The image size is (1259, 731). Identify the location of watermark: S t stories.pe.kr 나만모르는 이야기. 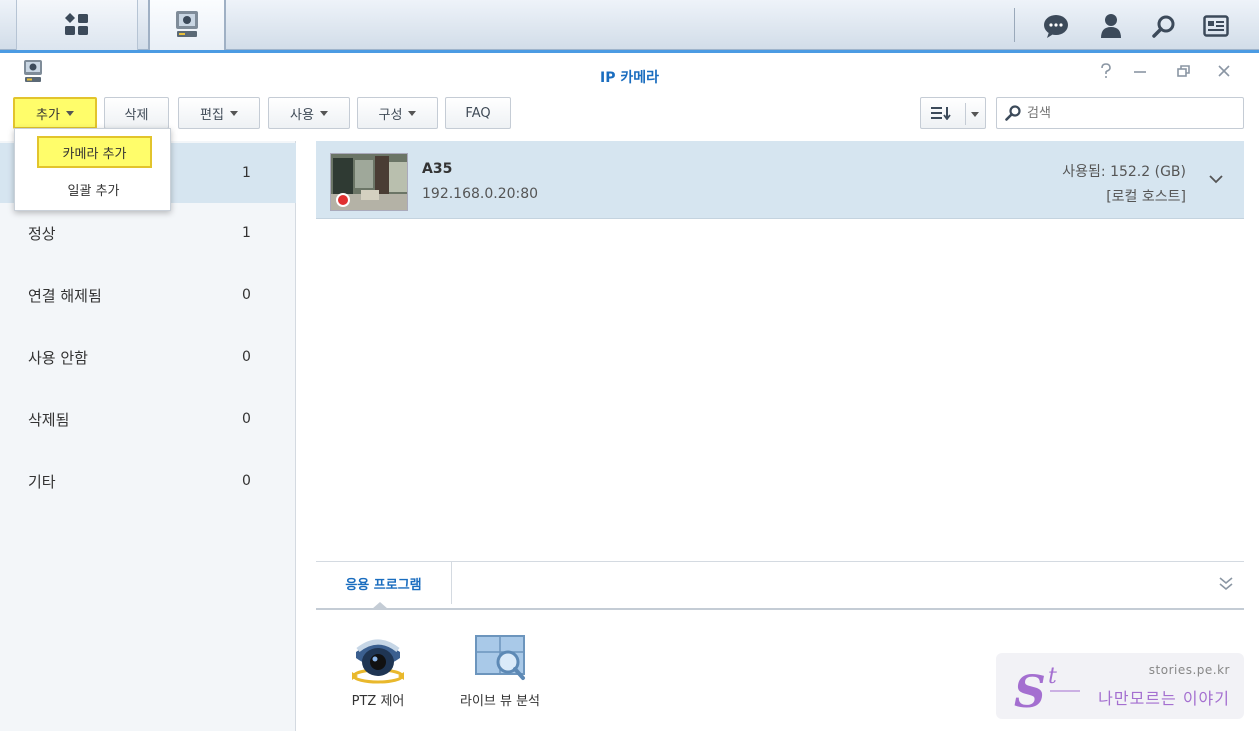
(1120, 686).